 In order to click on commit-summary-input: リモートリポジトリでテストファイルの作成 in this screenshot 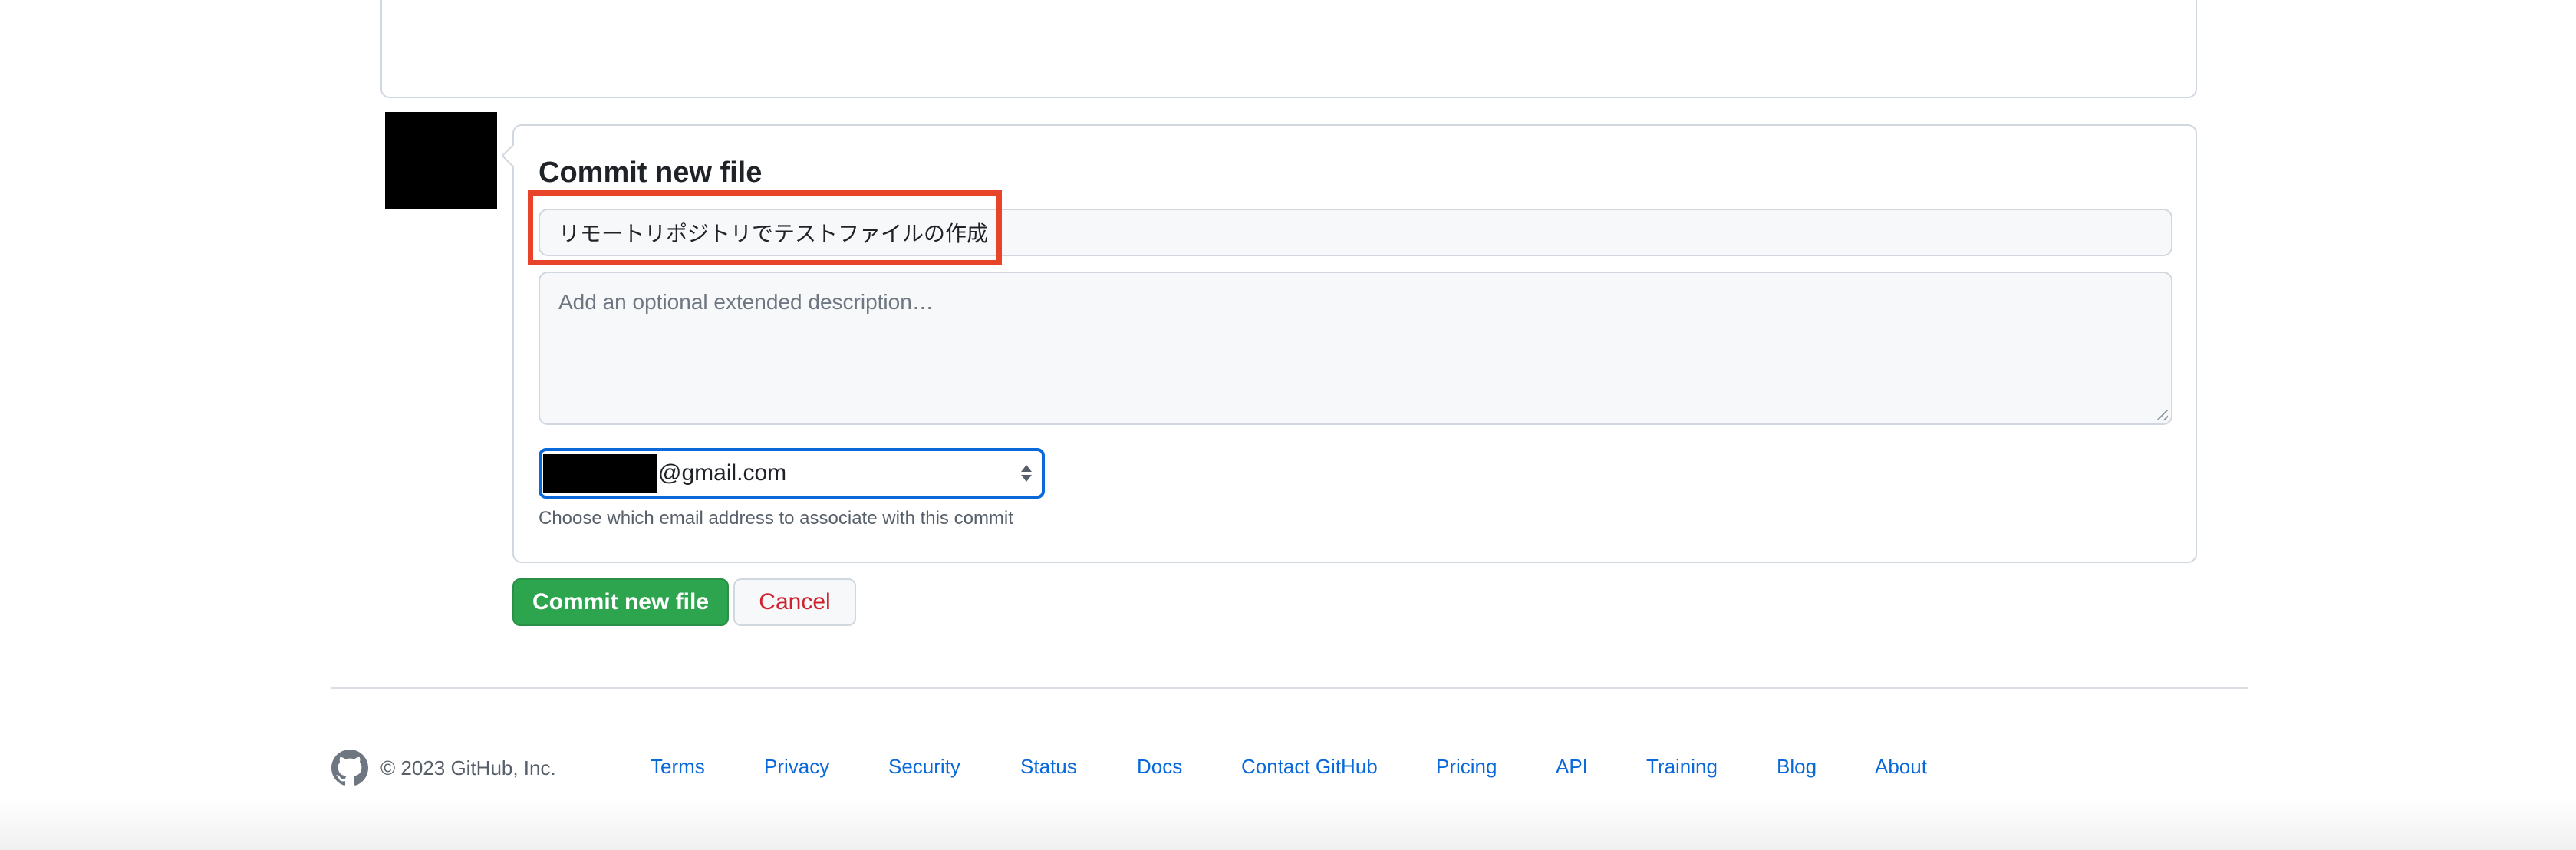, I will do `click(1355, 232)`.